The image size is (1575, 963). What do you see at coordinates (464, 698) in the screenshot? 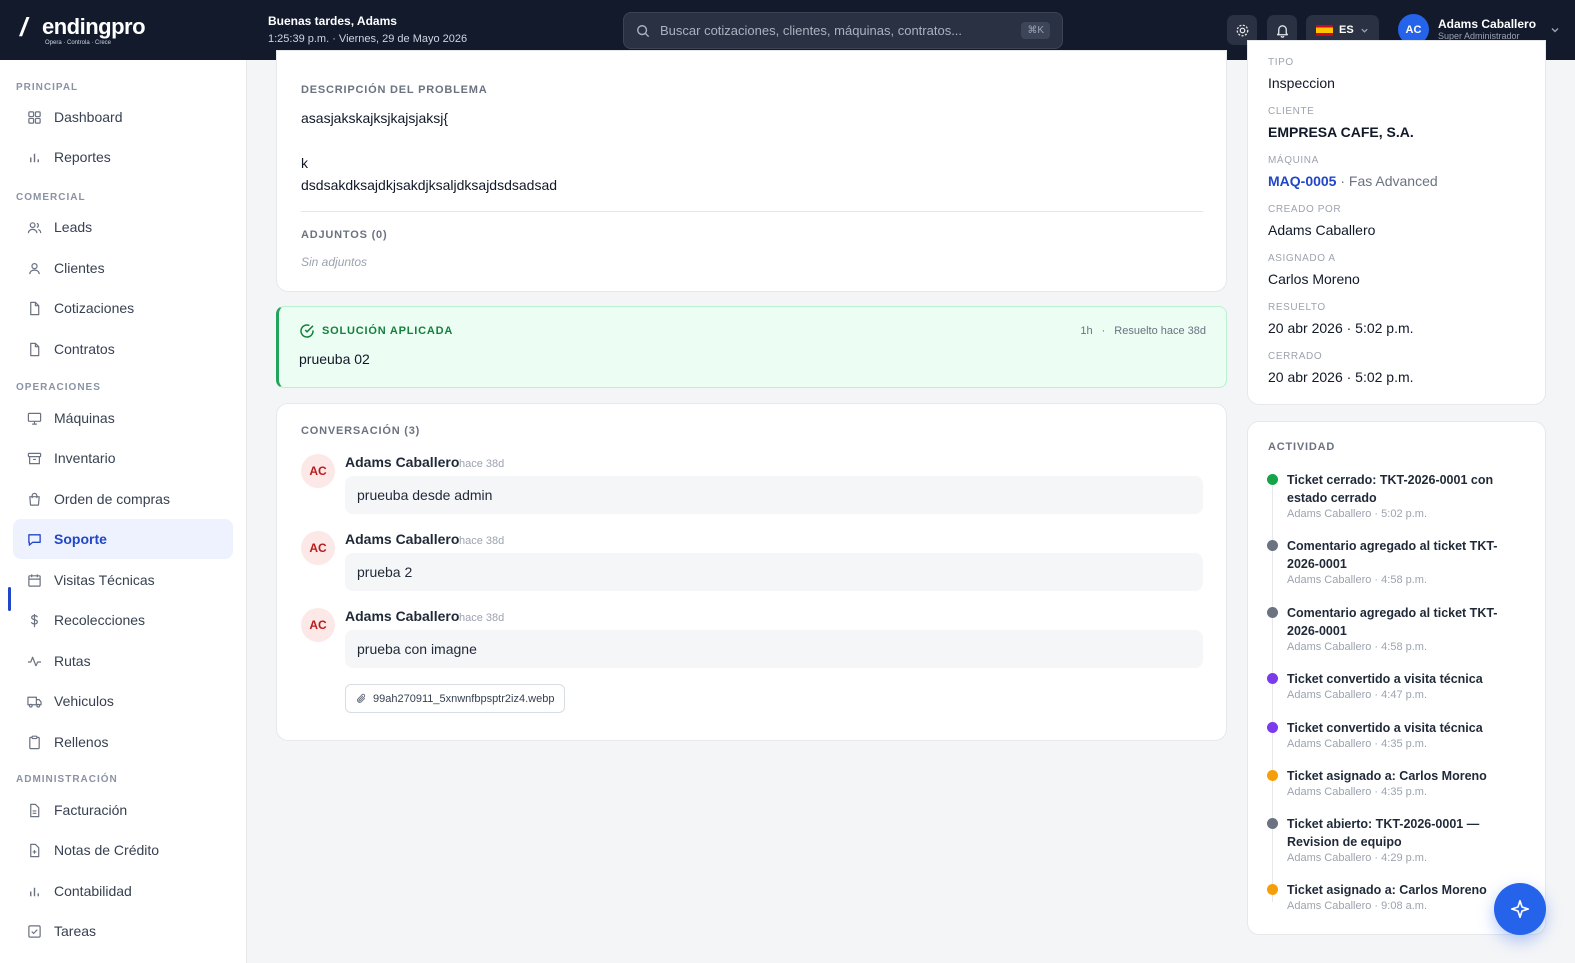
I see `attachment-filename: 99ah270911_5xnwnfbpsptr2iz4.webp` at bounding box center [464, 698].